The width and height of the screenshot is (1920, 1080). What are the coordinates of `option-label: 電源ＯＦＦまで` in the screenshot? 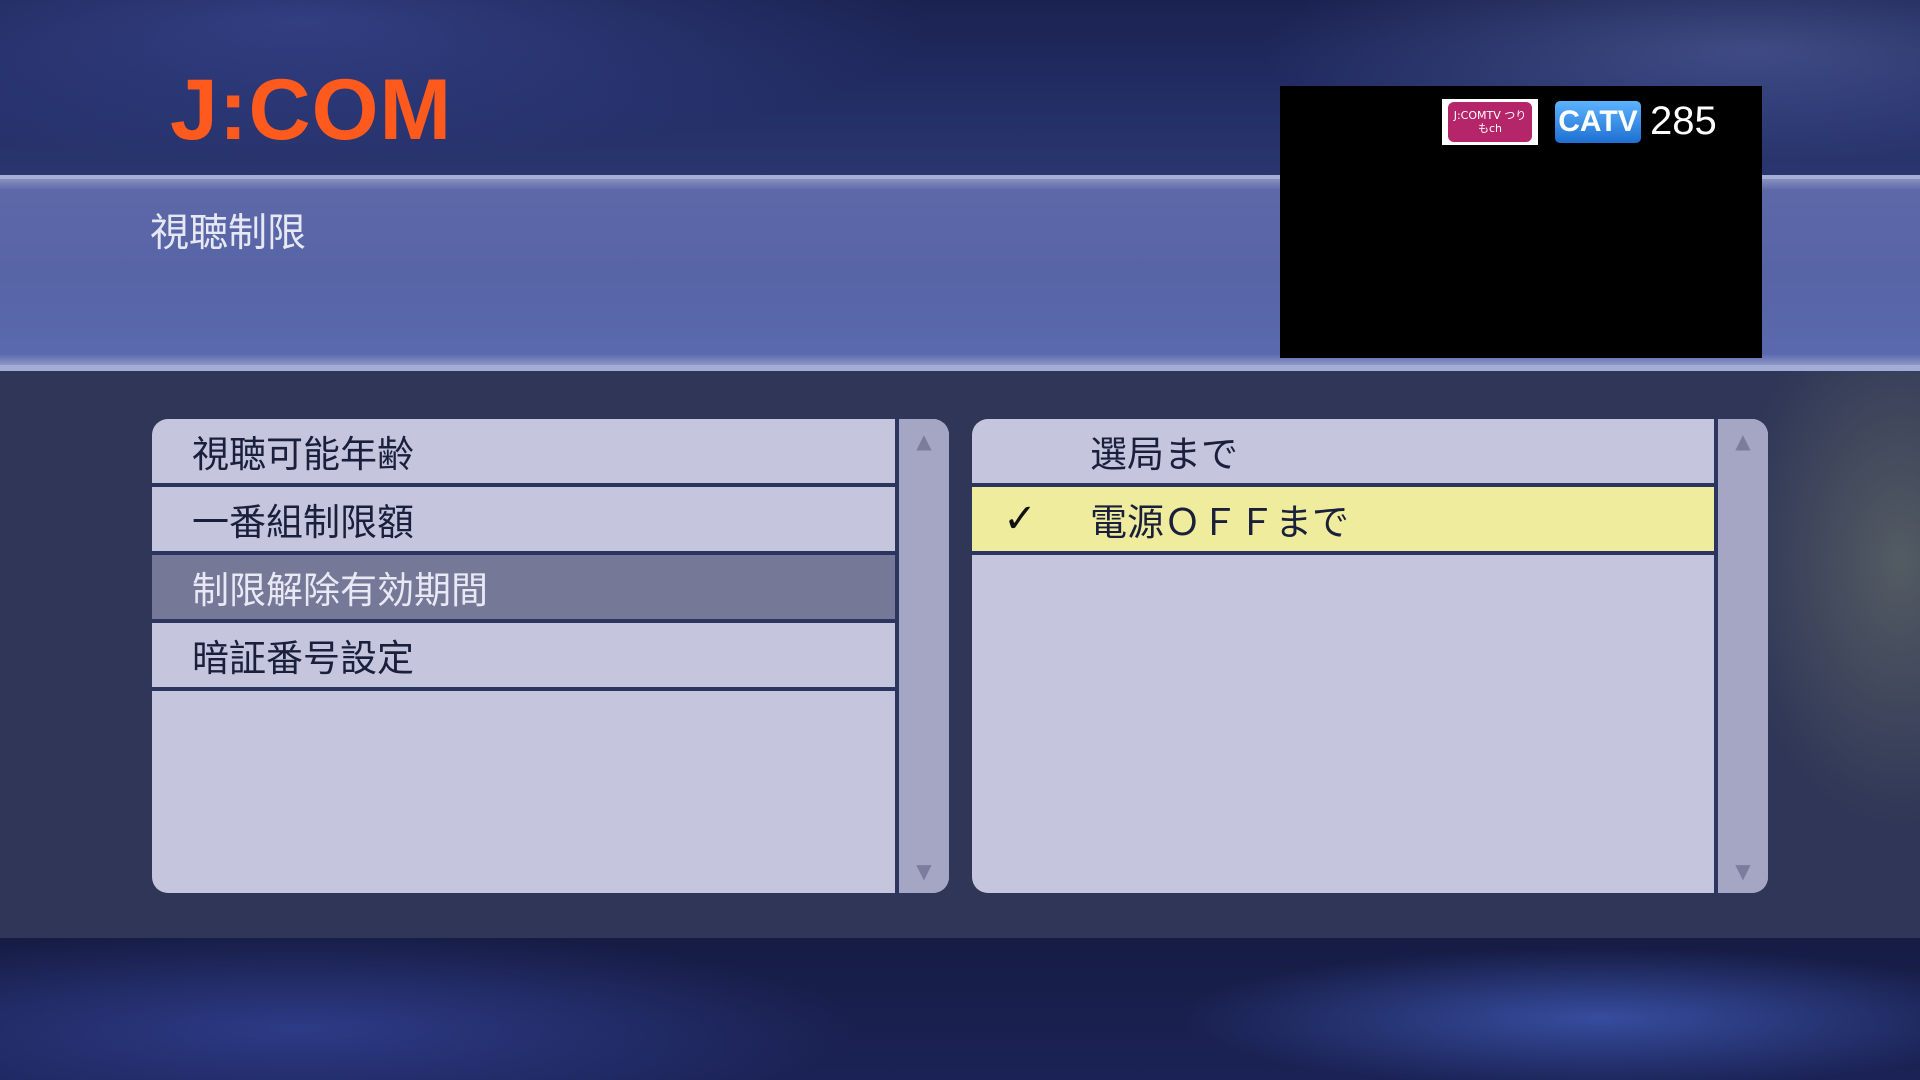 It's located at (1219, 522).